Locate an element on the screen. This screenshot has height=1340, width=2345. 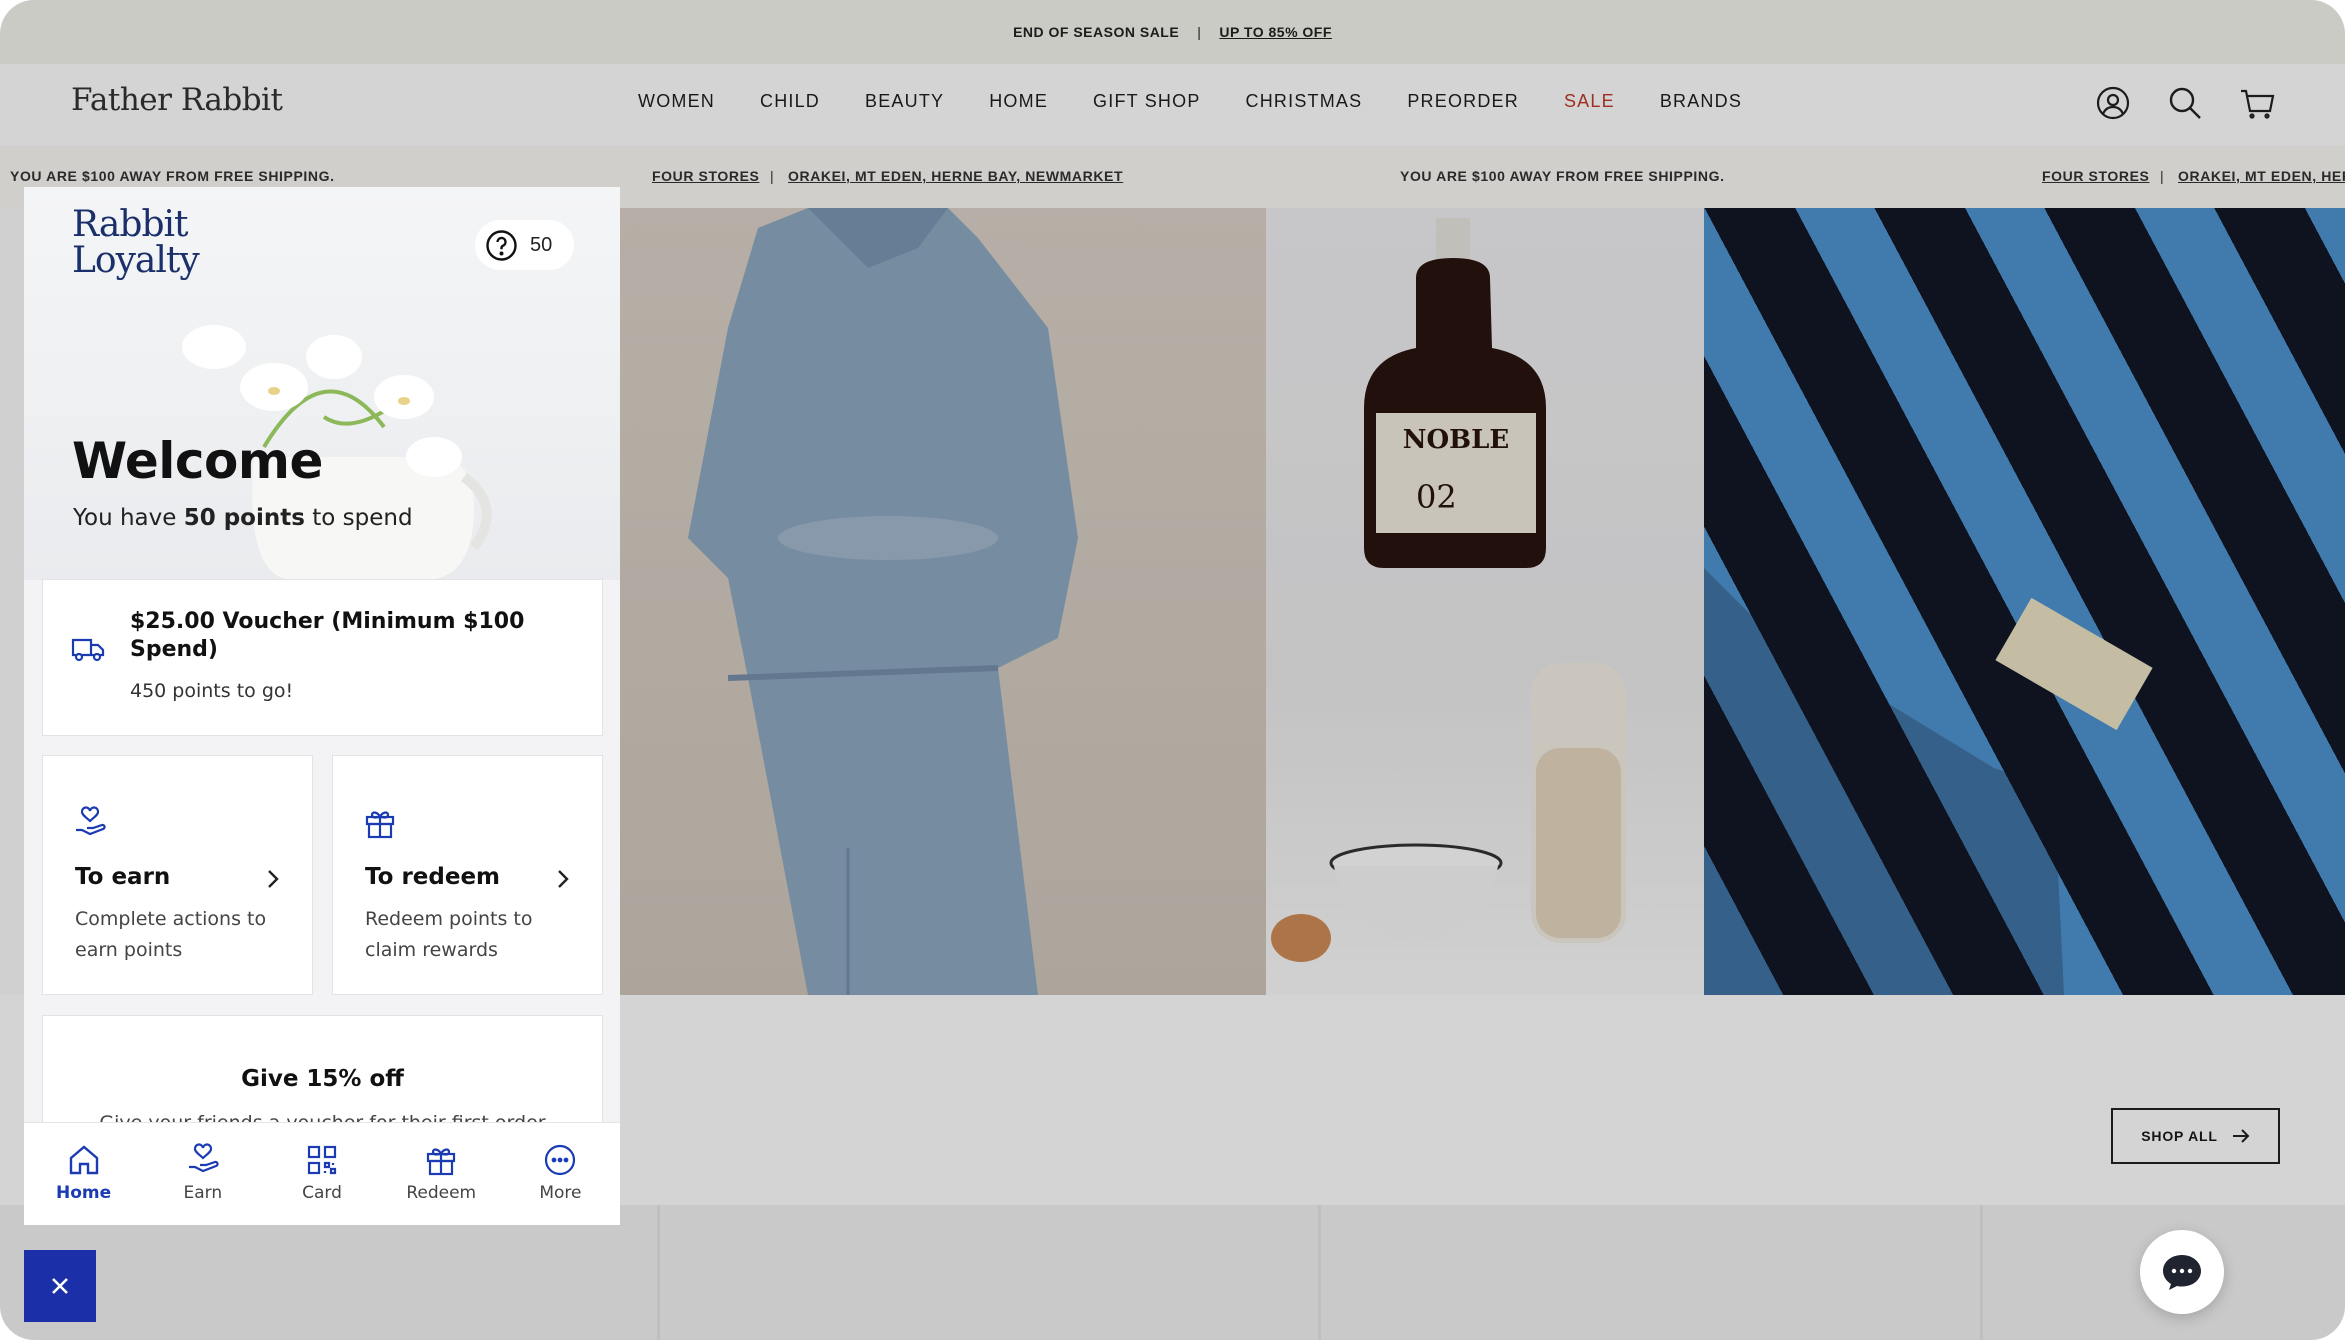
voucher-progress: 450 points to go! is located at coordinates (212, 691).